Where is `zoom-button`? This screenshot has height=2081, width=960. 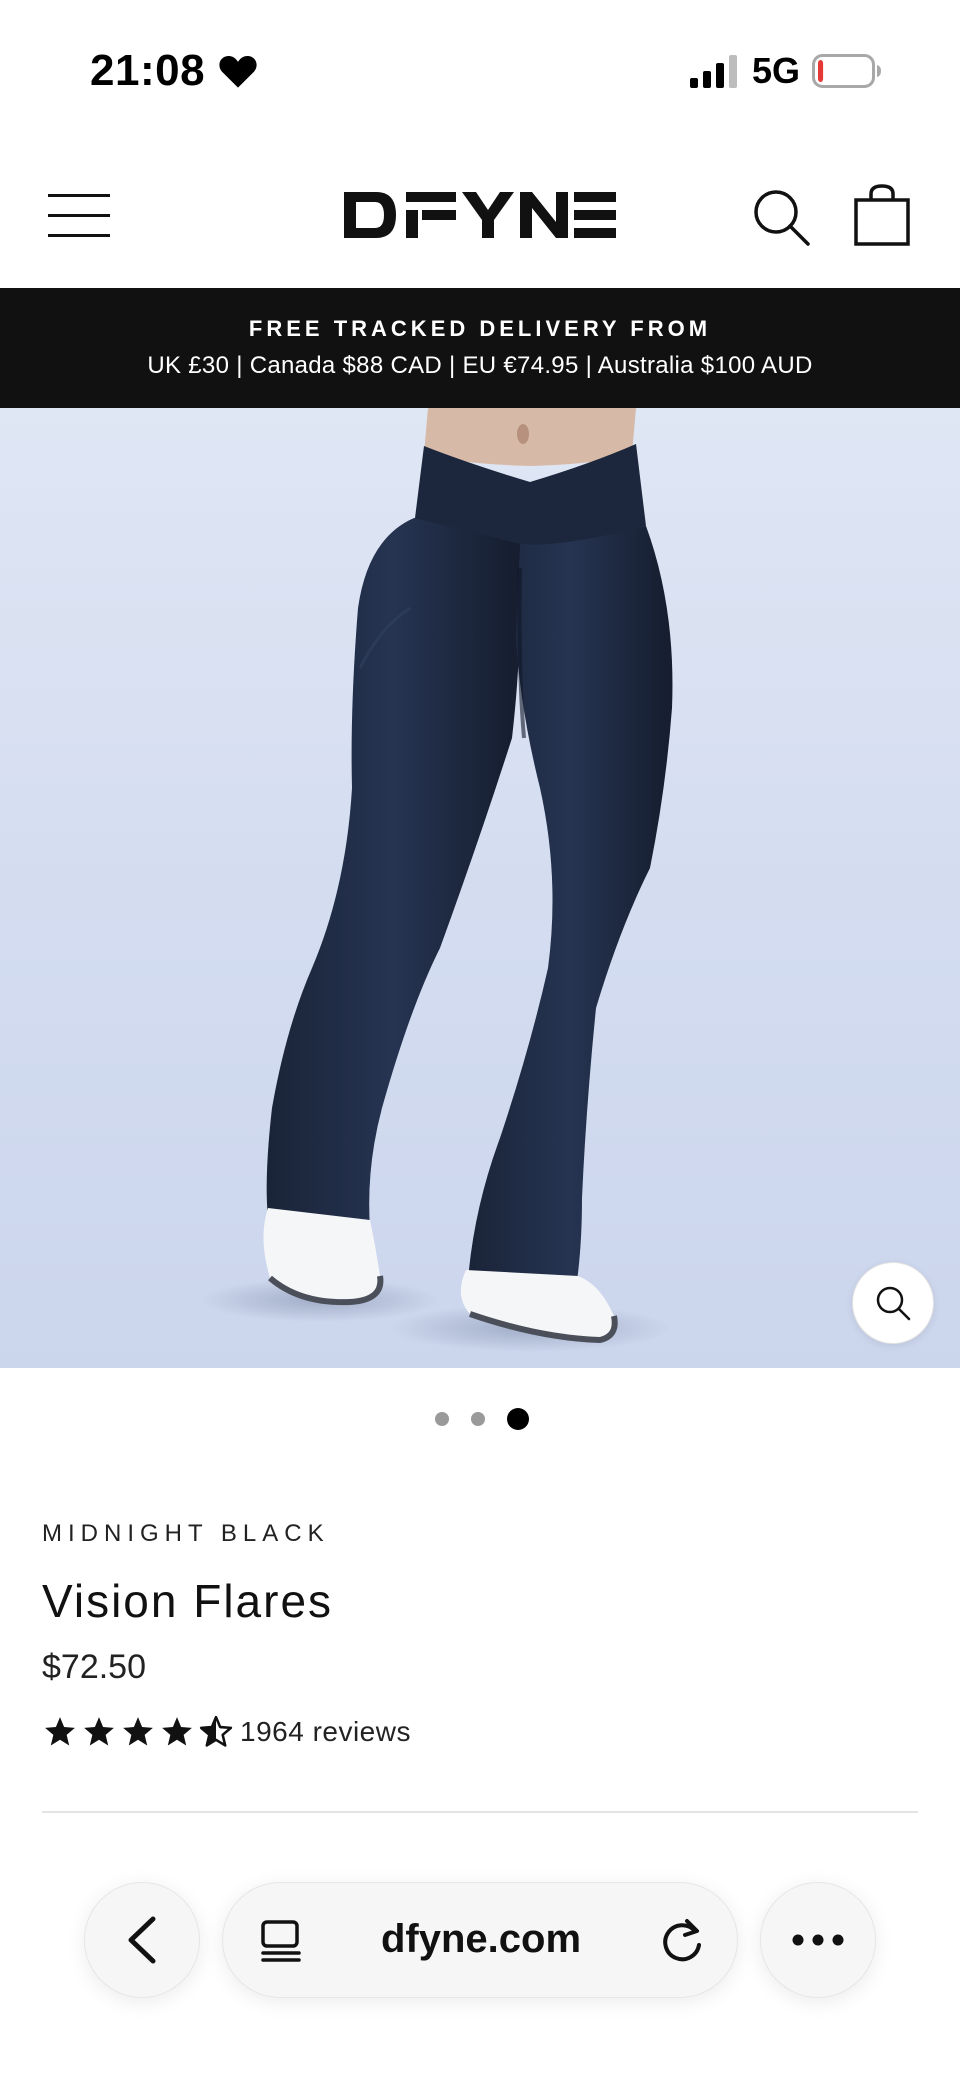 zoom-button is located at coordinates (893, 1303).